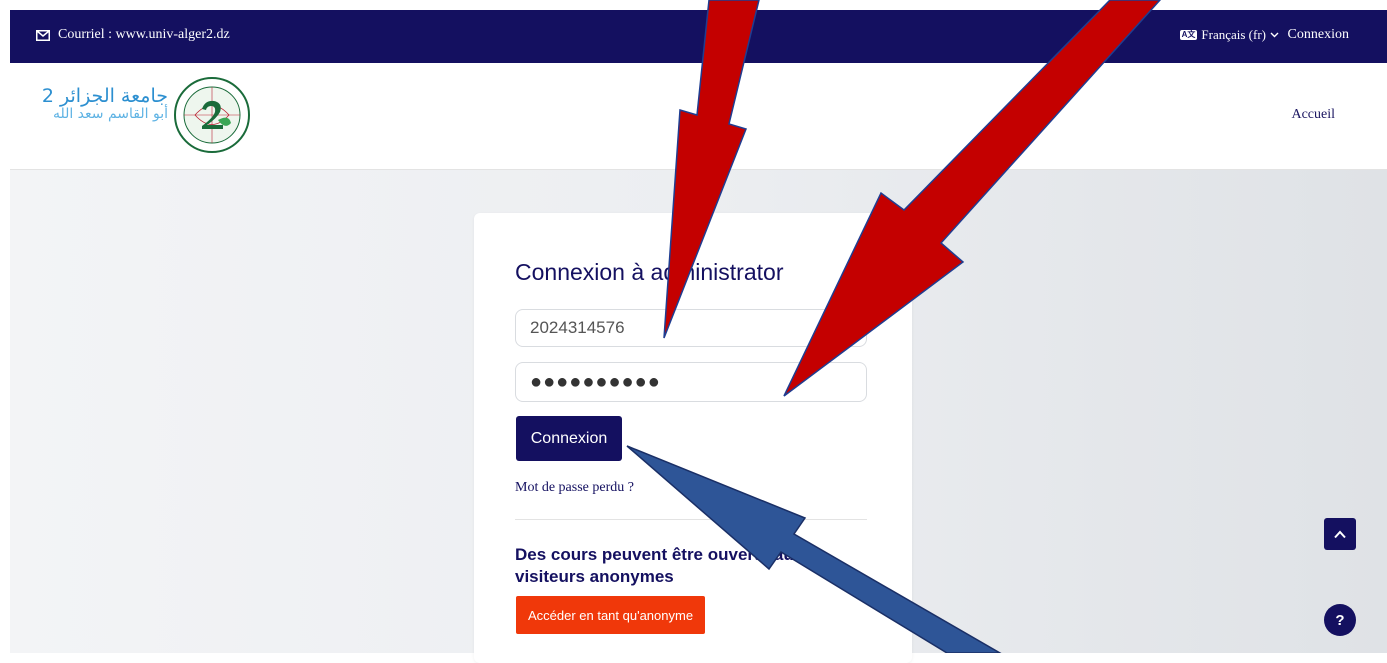  Describe the element at coordinates (649, 272) in the screenshot. I see `login-title: Connexion à administrator` at that location.